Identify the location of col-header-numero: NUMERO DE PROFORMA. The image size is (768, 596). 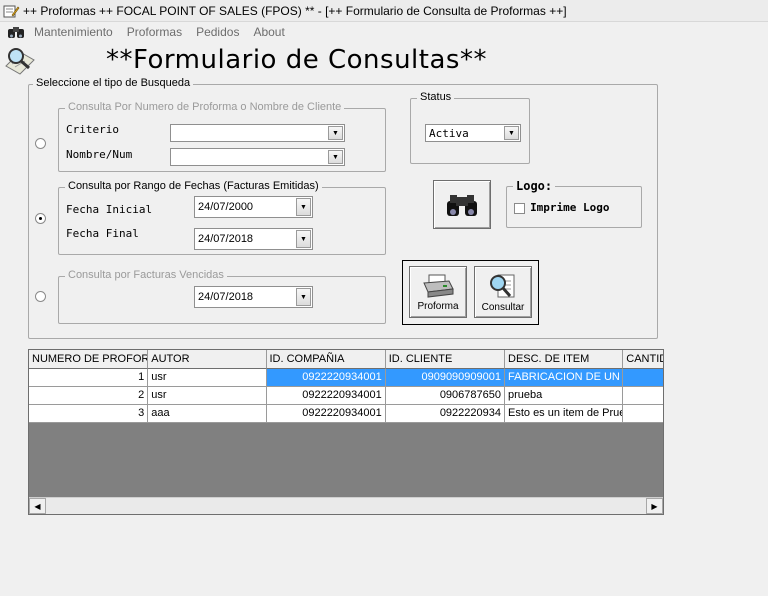
(89, 359).